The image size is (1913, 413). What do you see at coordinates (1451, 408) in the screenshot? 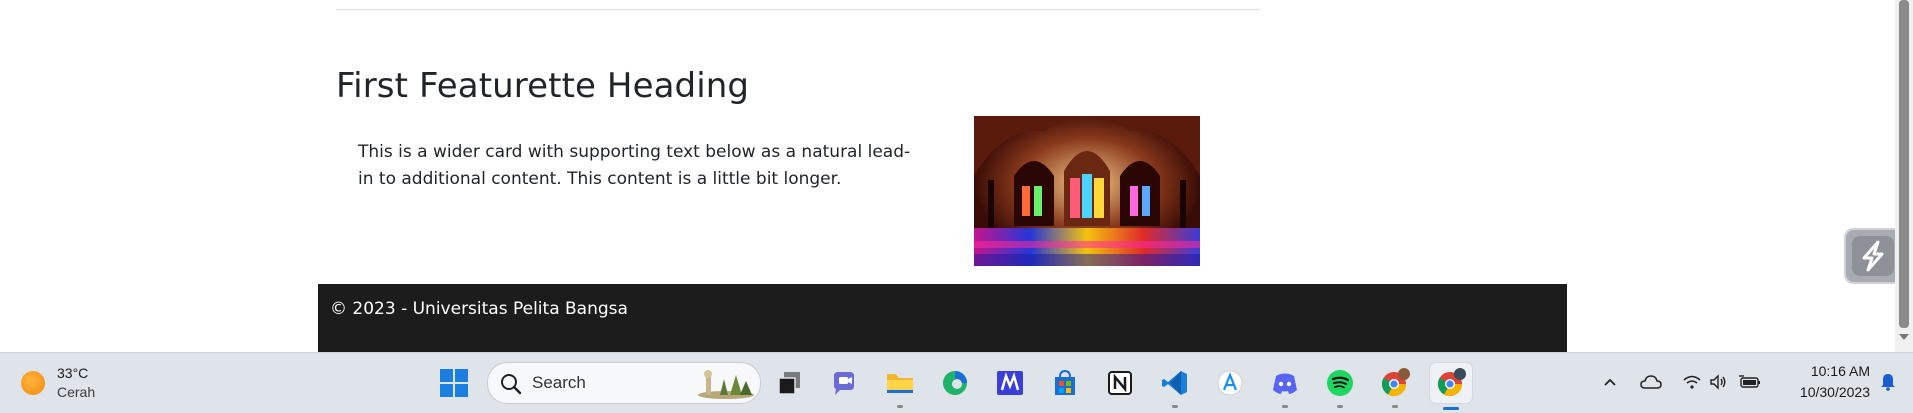
I see `active-indicator` at bounding box center [1451, 408].